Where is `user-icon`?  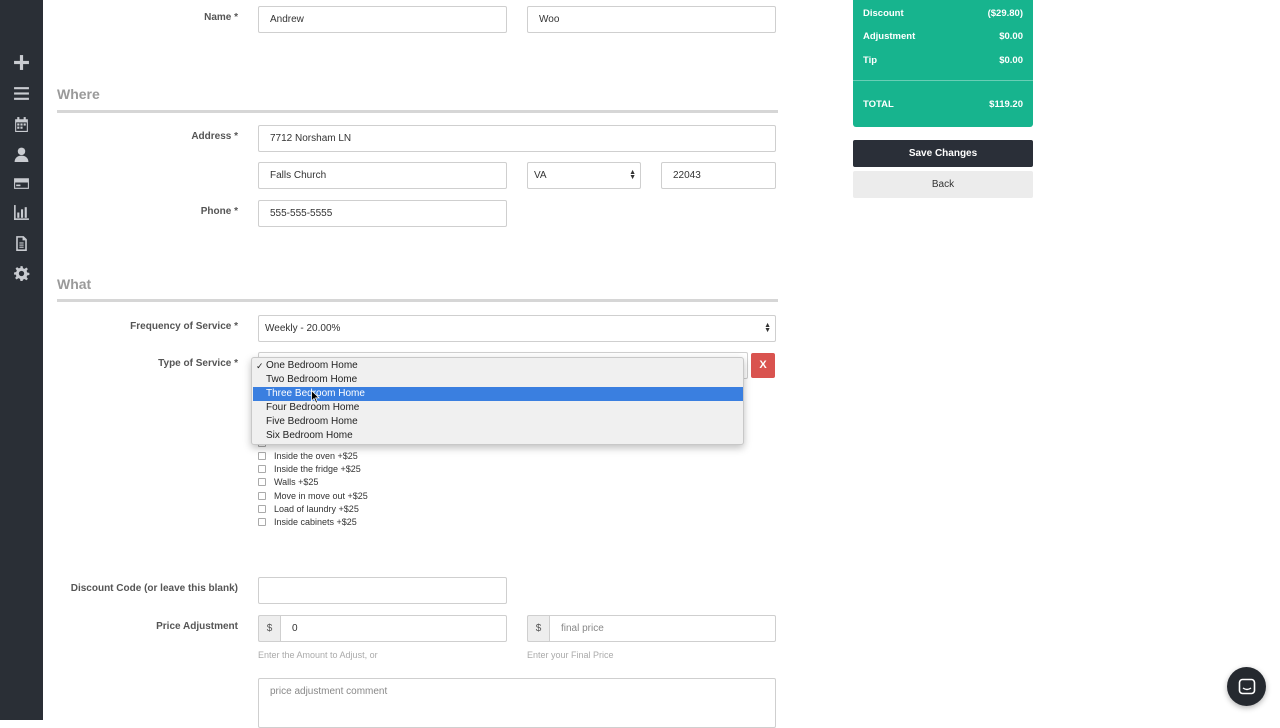
user-icon is located at coordinates (21, 154).